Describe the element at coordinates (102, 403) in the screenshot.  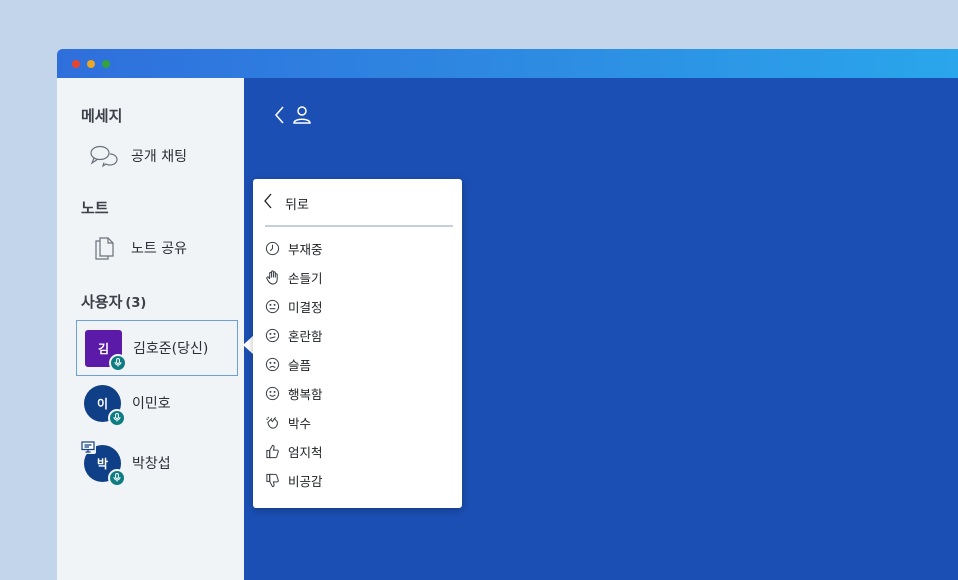
I see `avatar-initial: 이` at that location.